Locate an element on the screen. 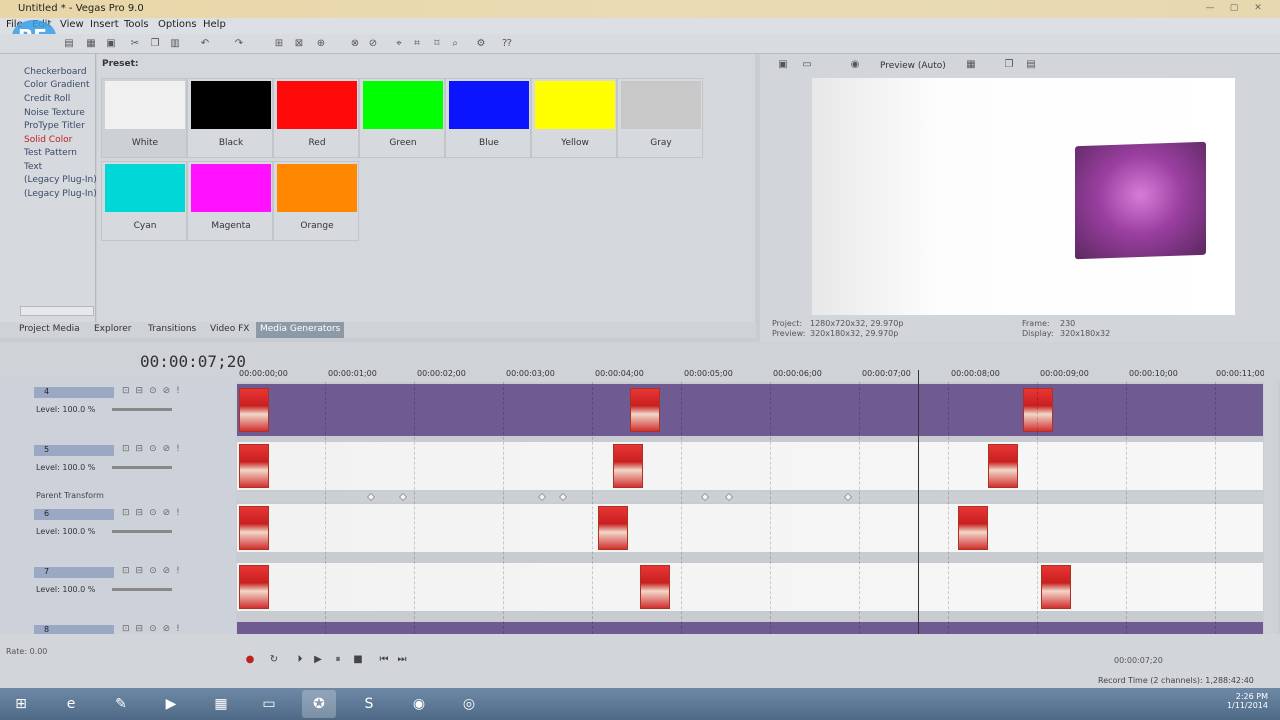 The height and width of the screenshot is (720, 1280). generator-item: Text is located at coordinates (33, 167).